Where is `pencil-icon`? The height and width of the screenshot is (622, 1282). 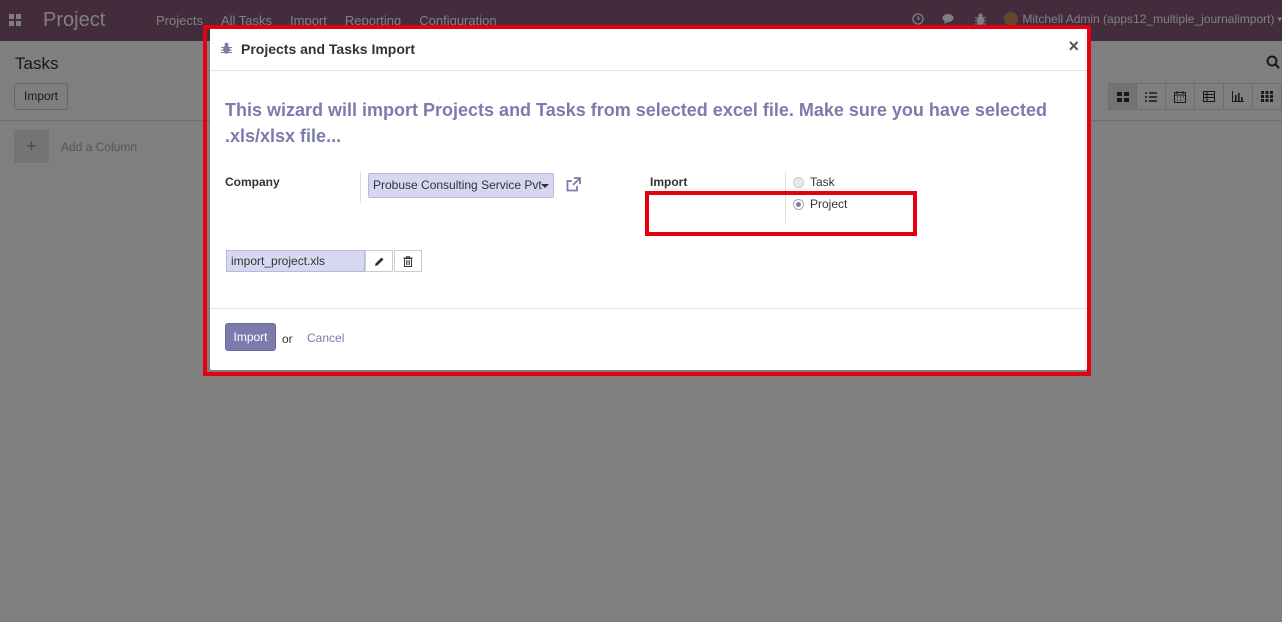 pencil-icon is located at coordinates (378, 261).